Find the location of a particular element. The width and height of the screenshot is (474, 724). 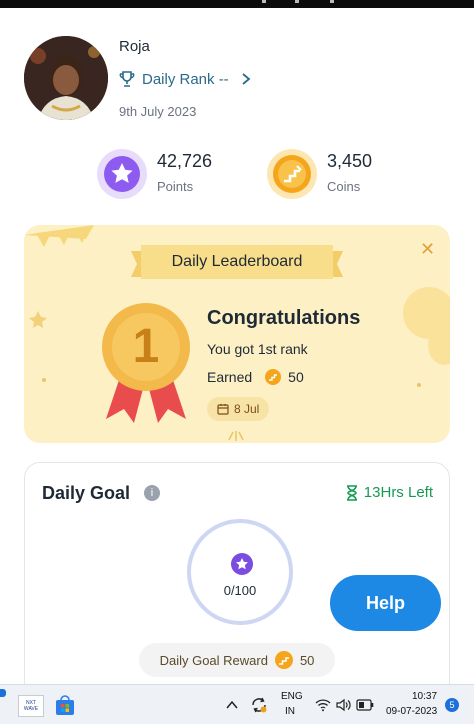

congratulations-heading: Congratulations is located at coordinates (284, 318).